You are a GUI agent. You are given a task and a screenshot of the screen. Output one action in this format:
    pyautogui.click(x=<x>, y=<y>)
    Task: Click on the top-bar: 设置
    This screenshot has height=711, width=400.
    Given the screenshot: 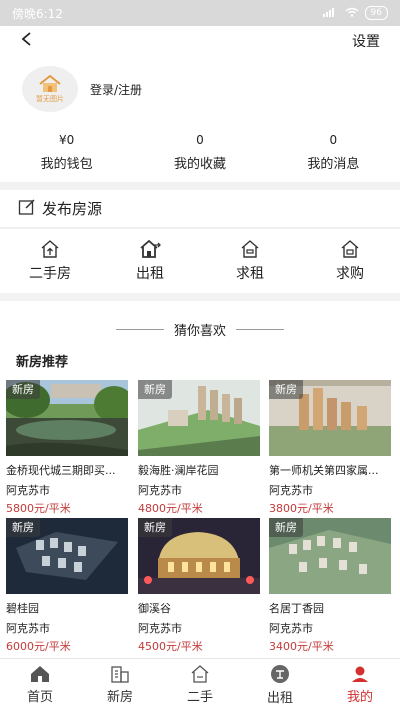 What is the action you would take?
    pyautogui.click(x=200, y=41)
    